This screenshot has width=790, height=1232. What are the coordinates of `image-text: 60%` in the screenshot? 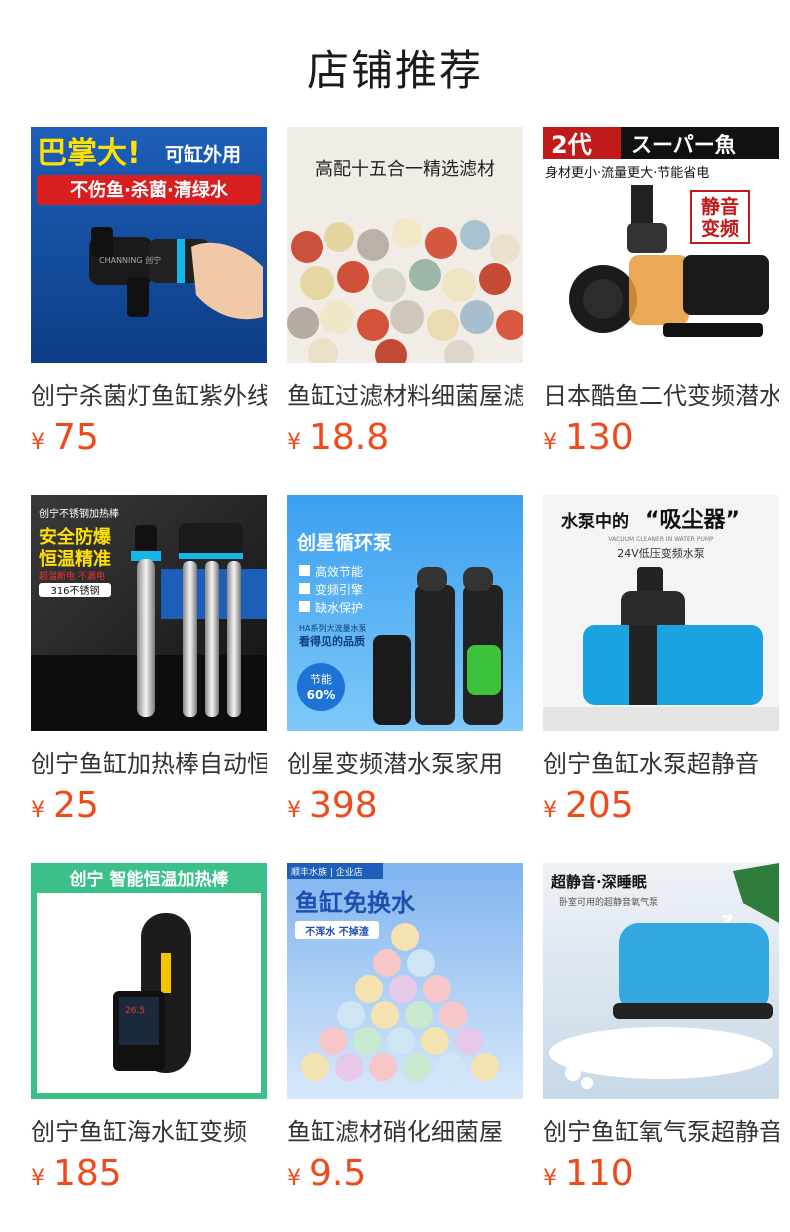 It's located at (321, 695).